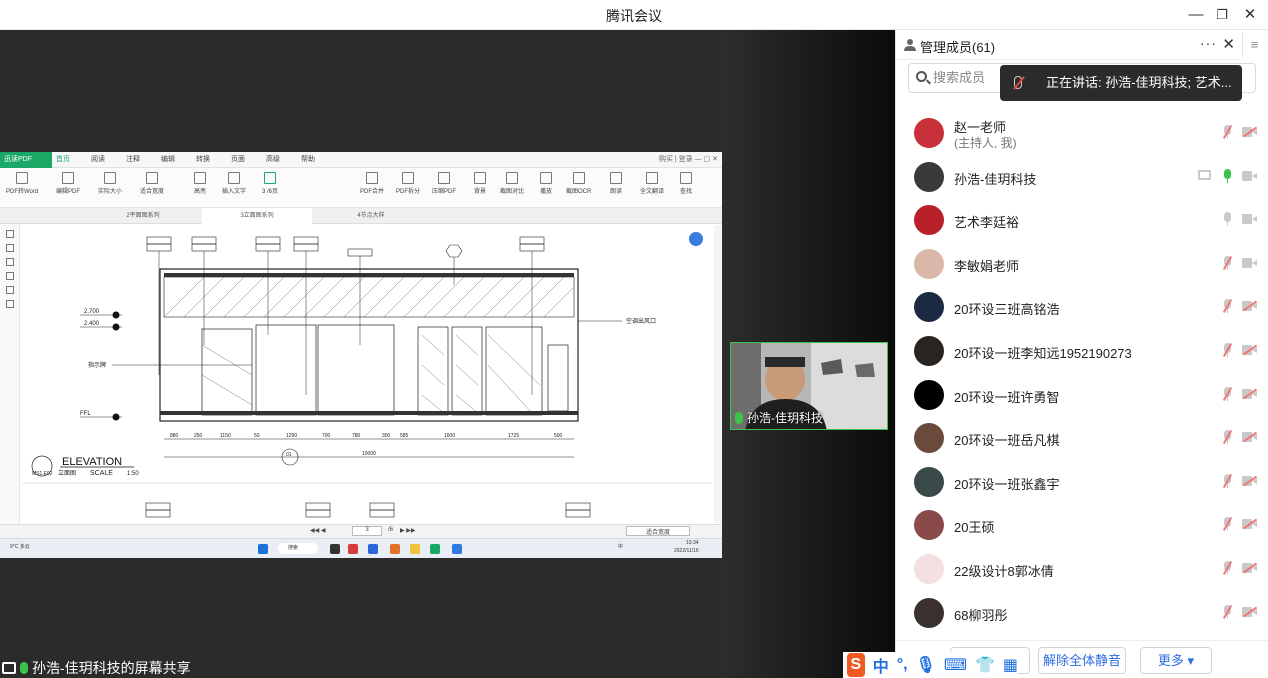 This screenshot has width=1268, height=678. Describe the element at coordinates (92, 462) in the screenshot. I see `drawing-heading: ELEVATION` at that location.